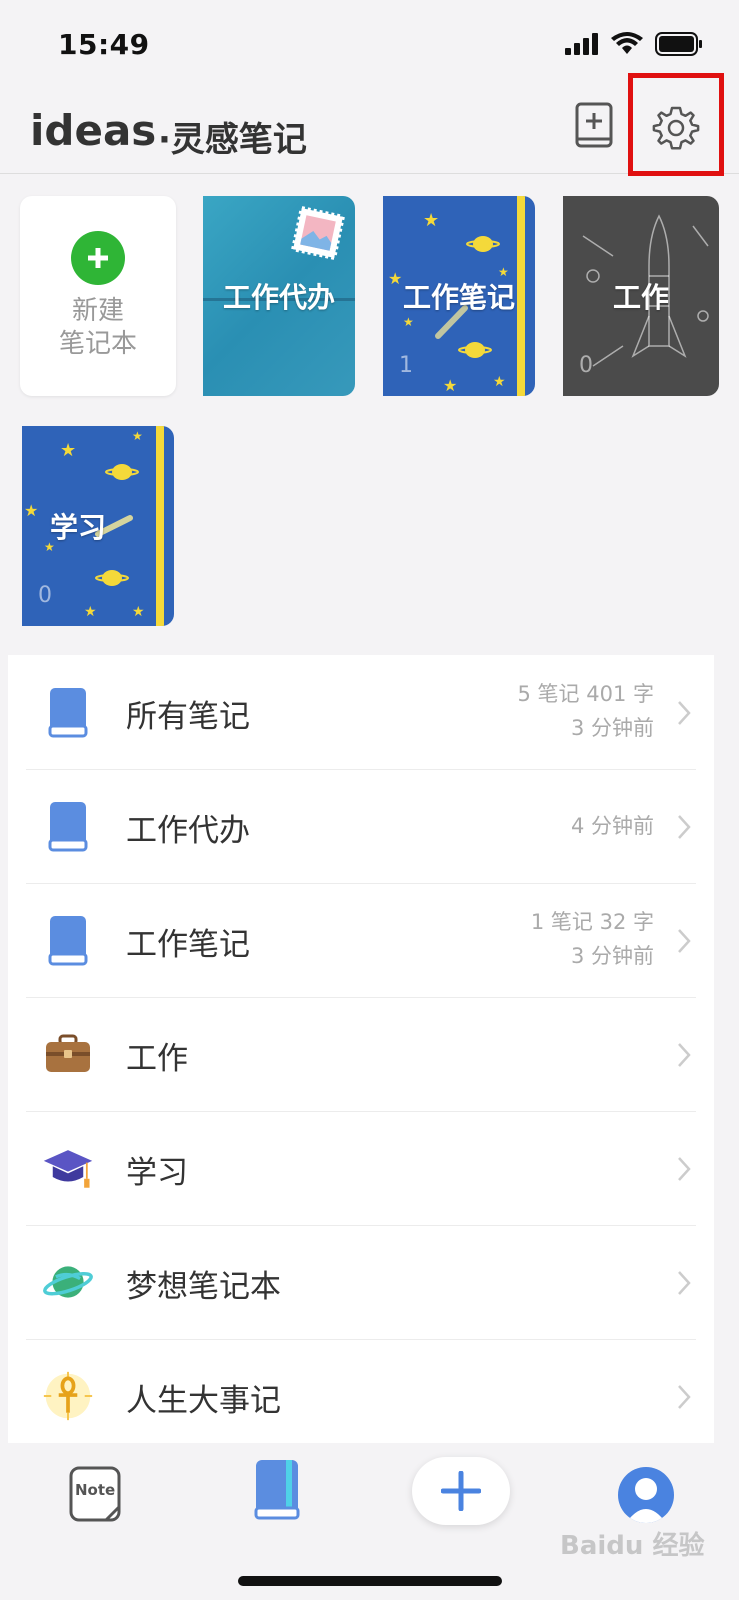 The height and width of the screenshot is (1600, 739). What do you see at coordinates (157, 1173) in the screenshot?
I see `list-item-label: 学习` at bounding box center [157, 1173].